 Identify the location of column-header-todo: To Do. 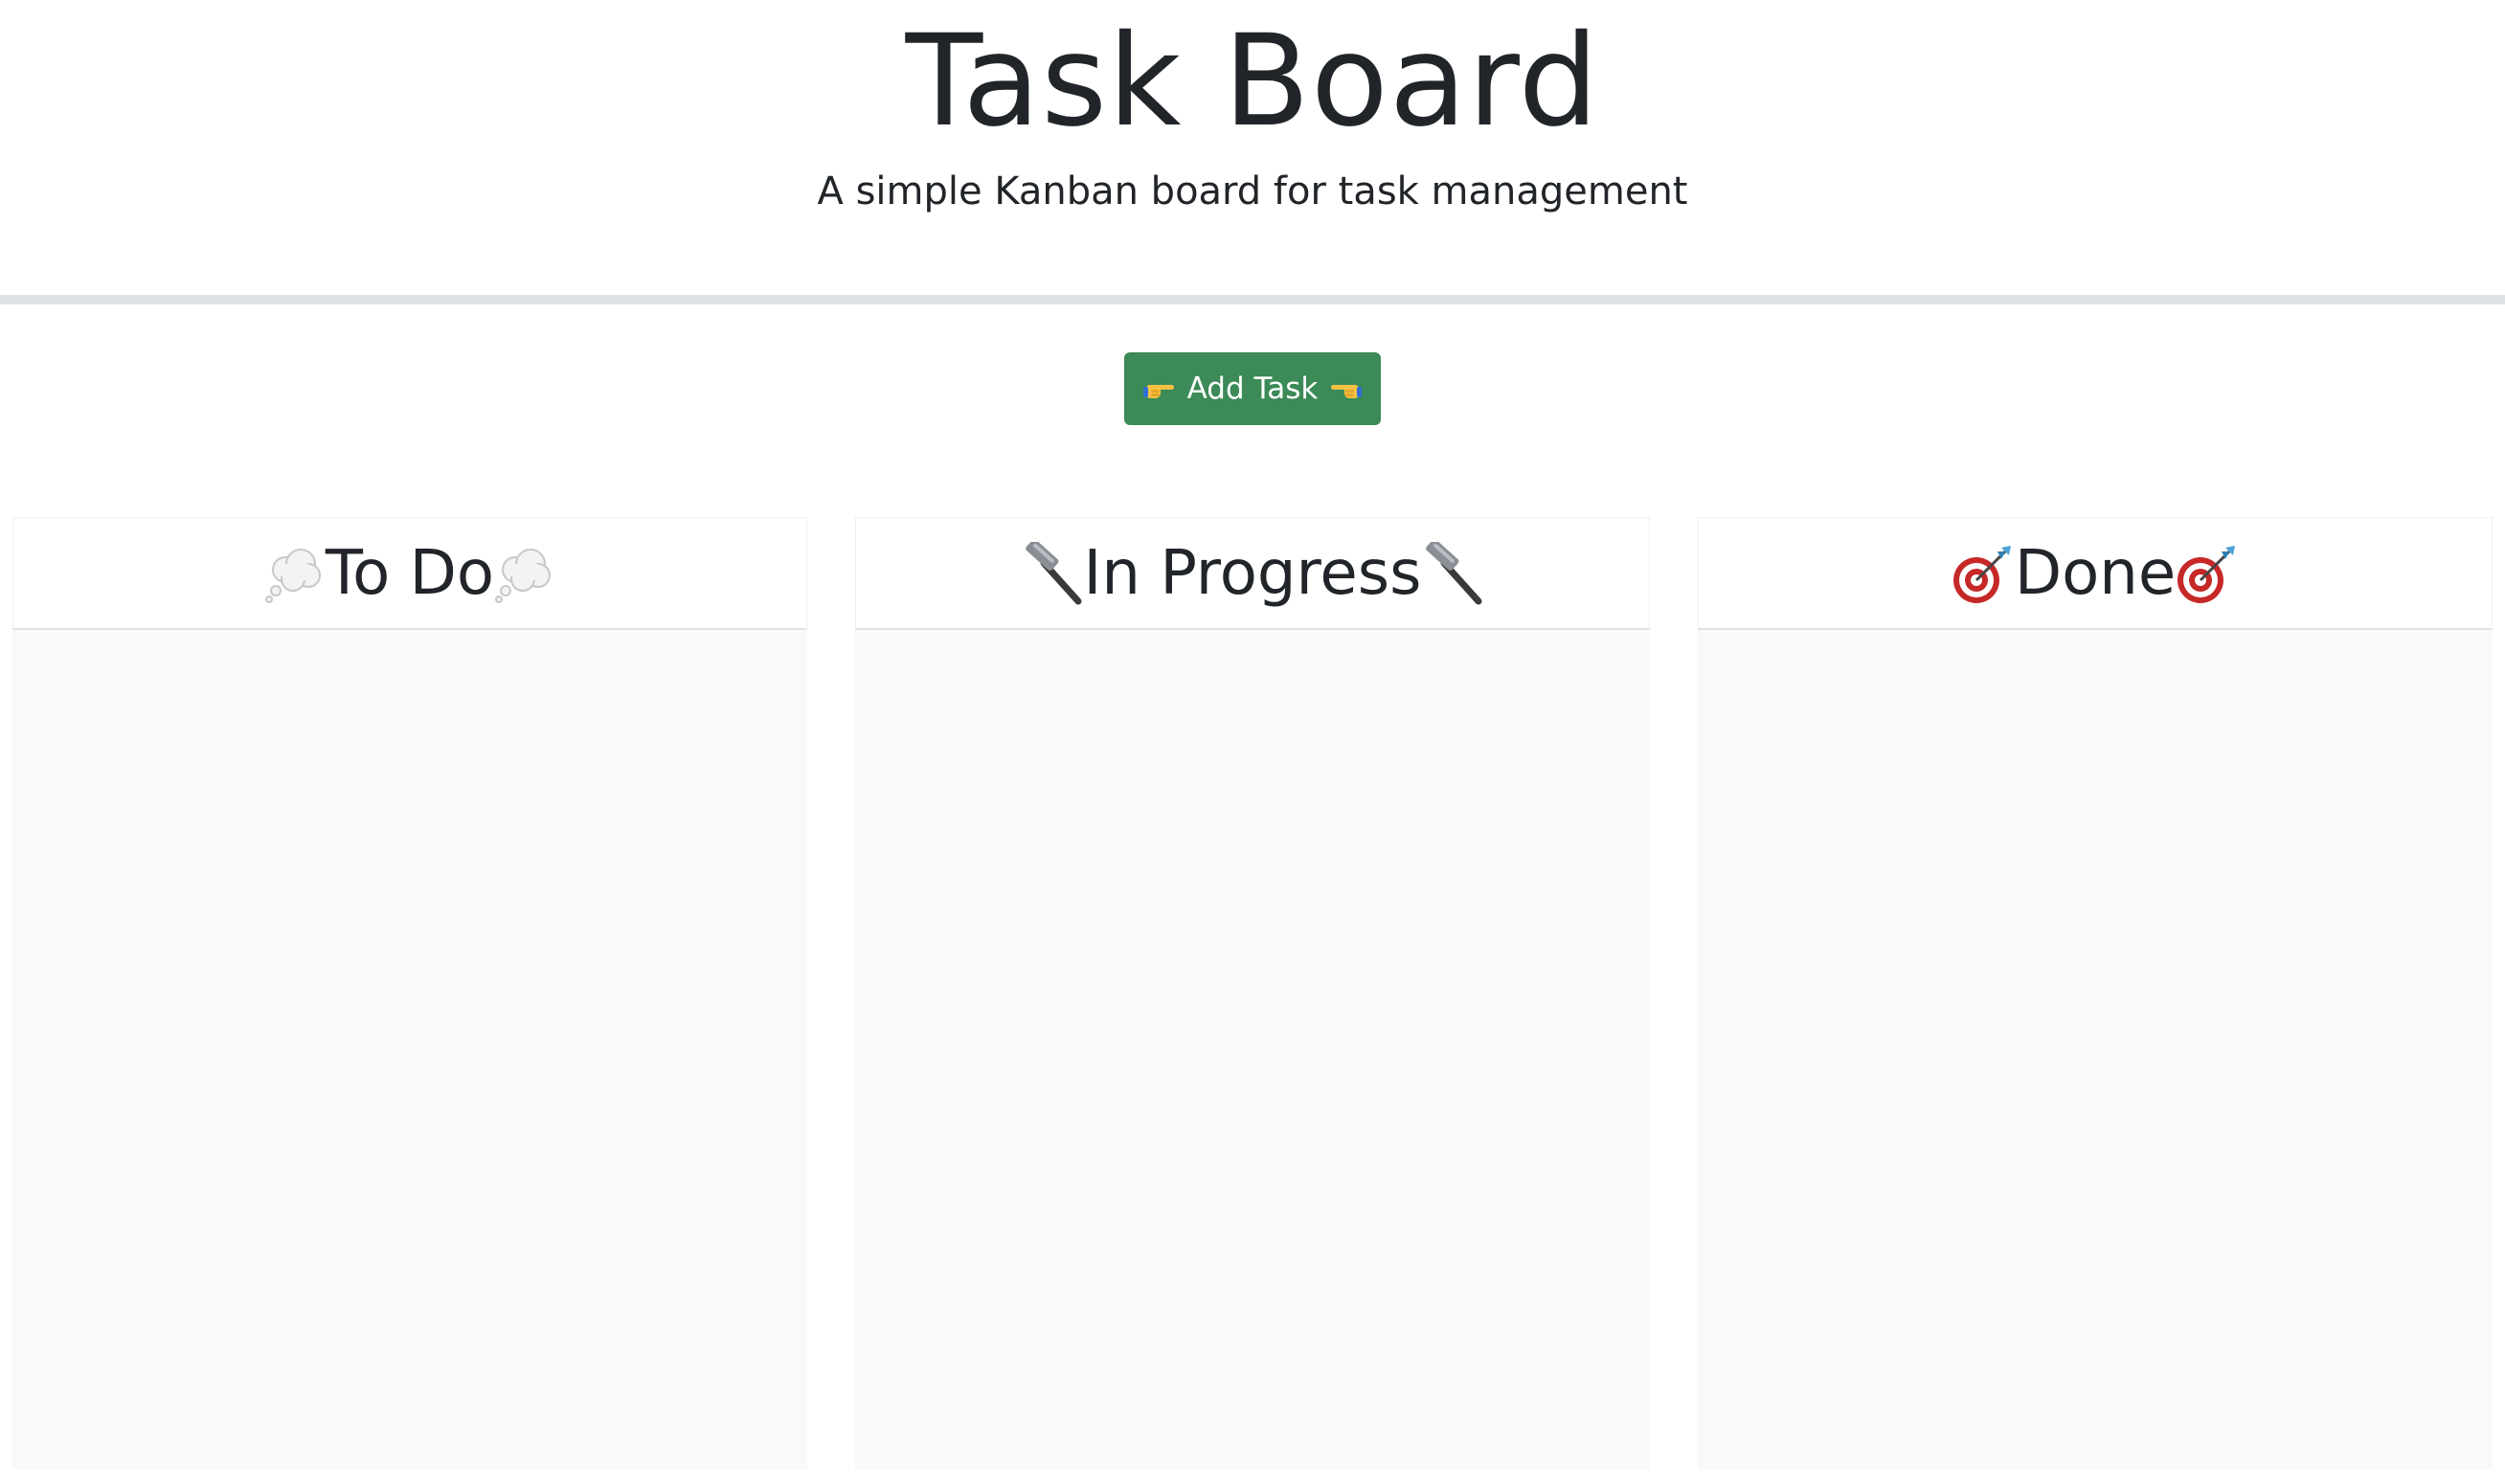
(409, 573).